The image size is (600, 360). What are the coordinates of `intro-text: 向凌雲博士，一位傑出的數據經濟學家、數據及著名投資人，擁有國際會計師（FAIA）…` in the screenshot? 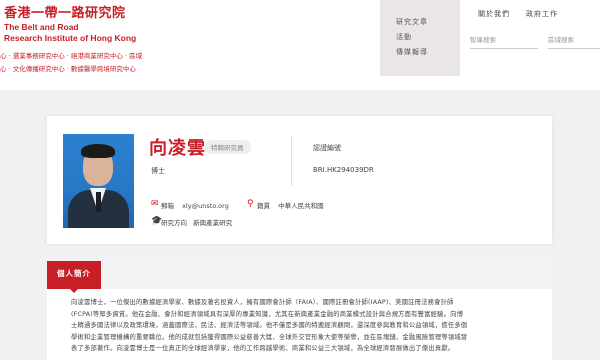 It's located at (299, 326).